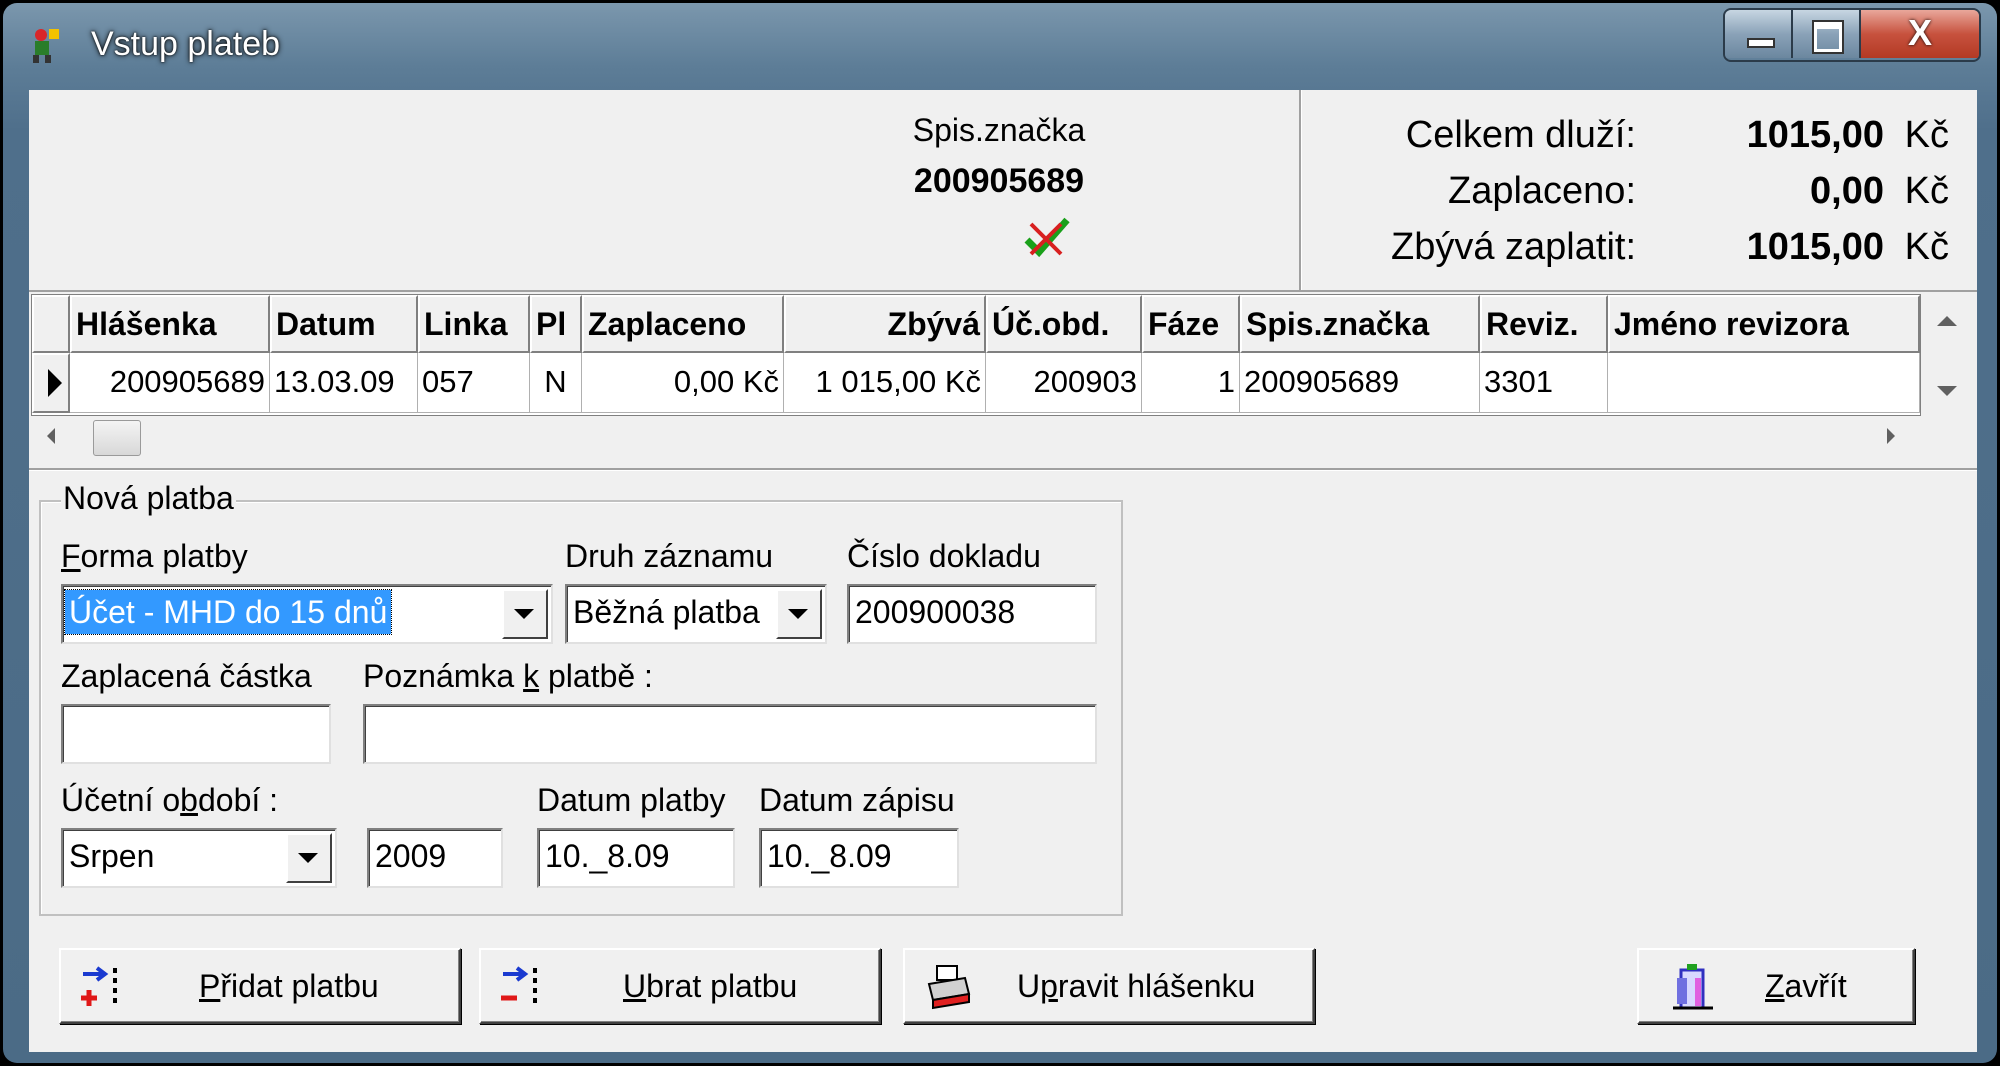 Image resolution: width=2000 pixels, height=1066 pixels. What do you see at coordinates (1513, 247) in the screenshot?
I see `summary-remaining-label: Zbývá zaplatit:` at bounding box center [1513, 247].